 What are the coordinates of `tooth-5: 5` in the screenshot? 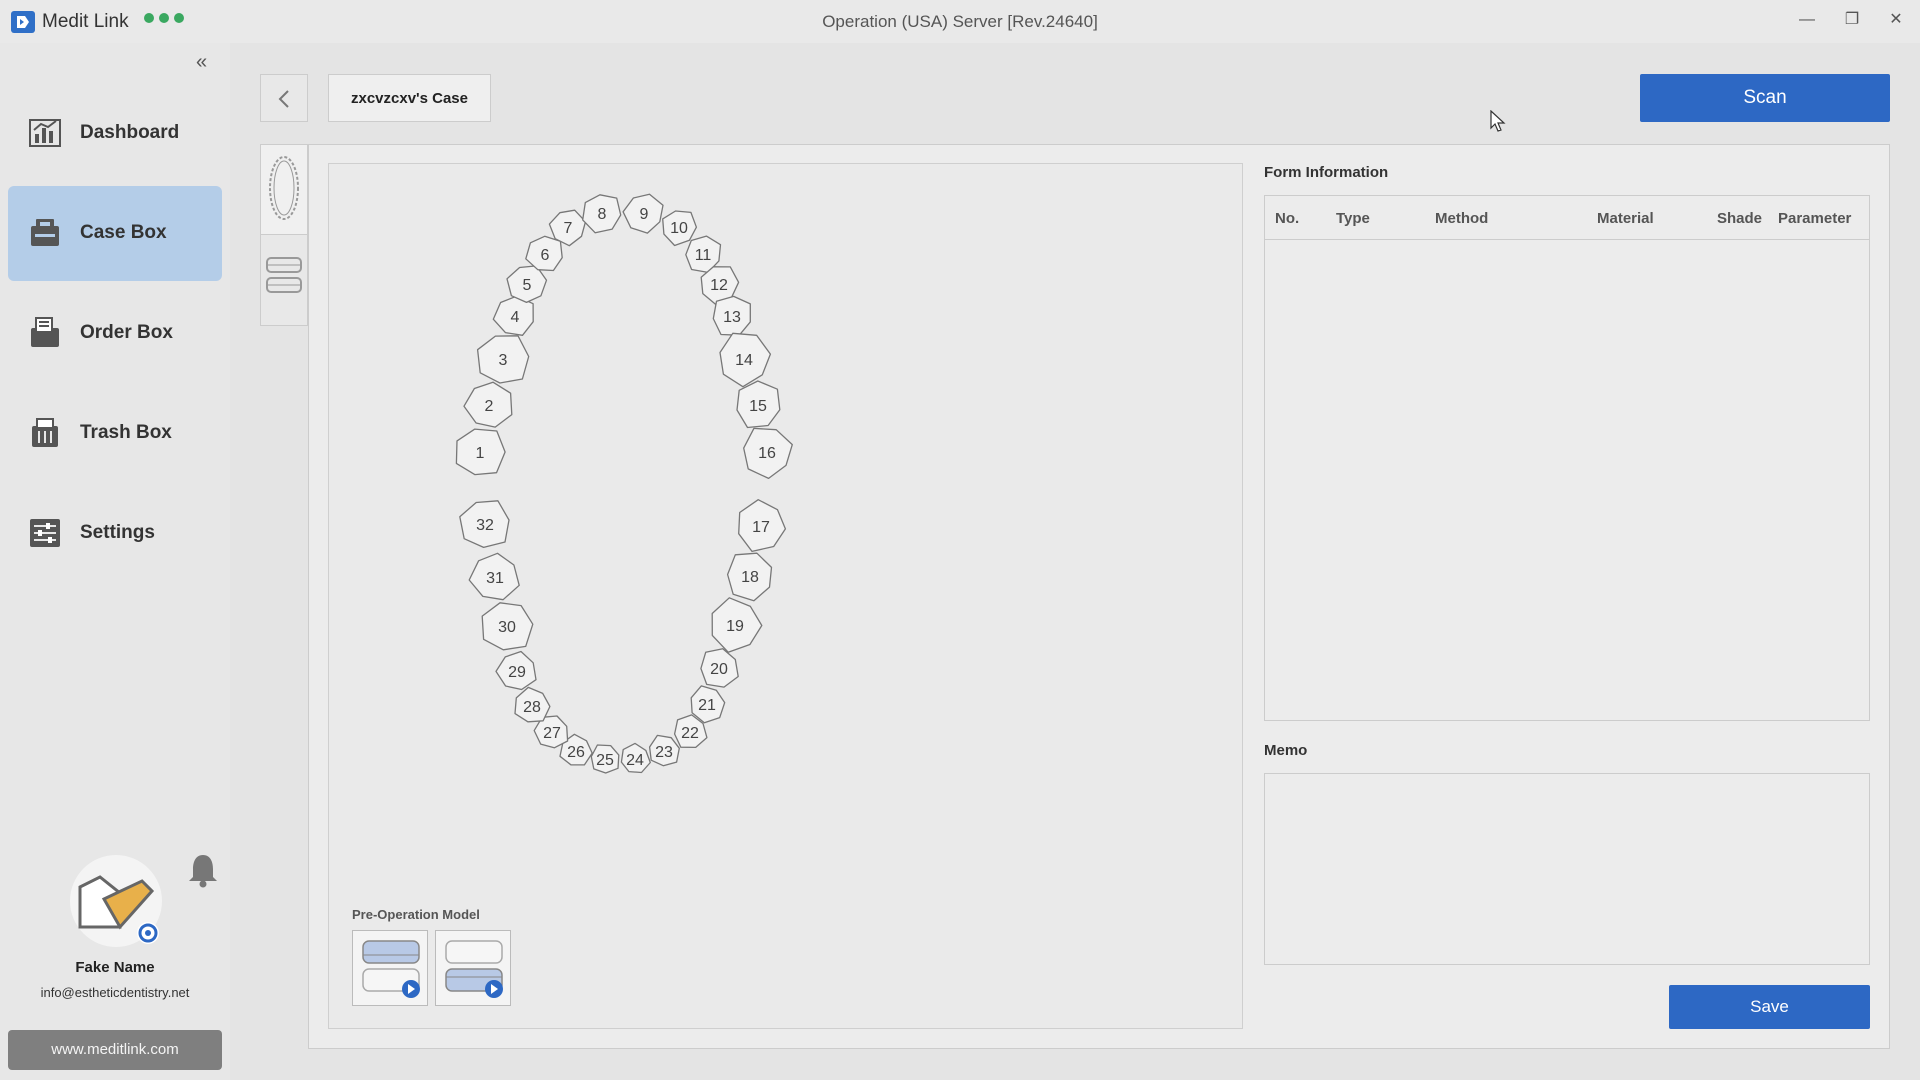 It's located at (527, 284).